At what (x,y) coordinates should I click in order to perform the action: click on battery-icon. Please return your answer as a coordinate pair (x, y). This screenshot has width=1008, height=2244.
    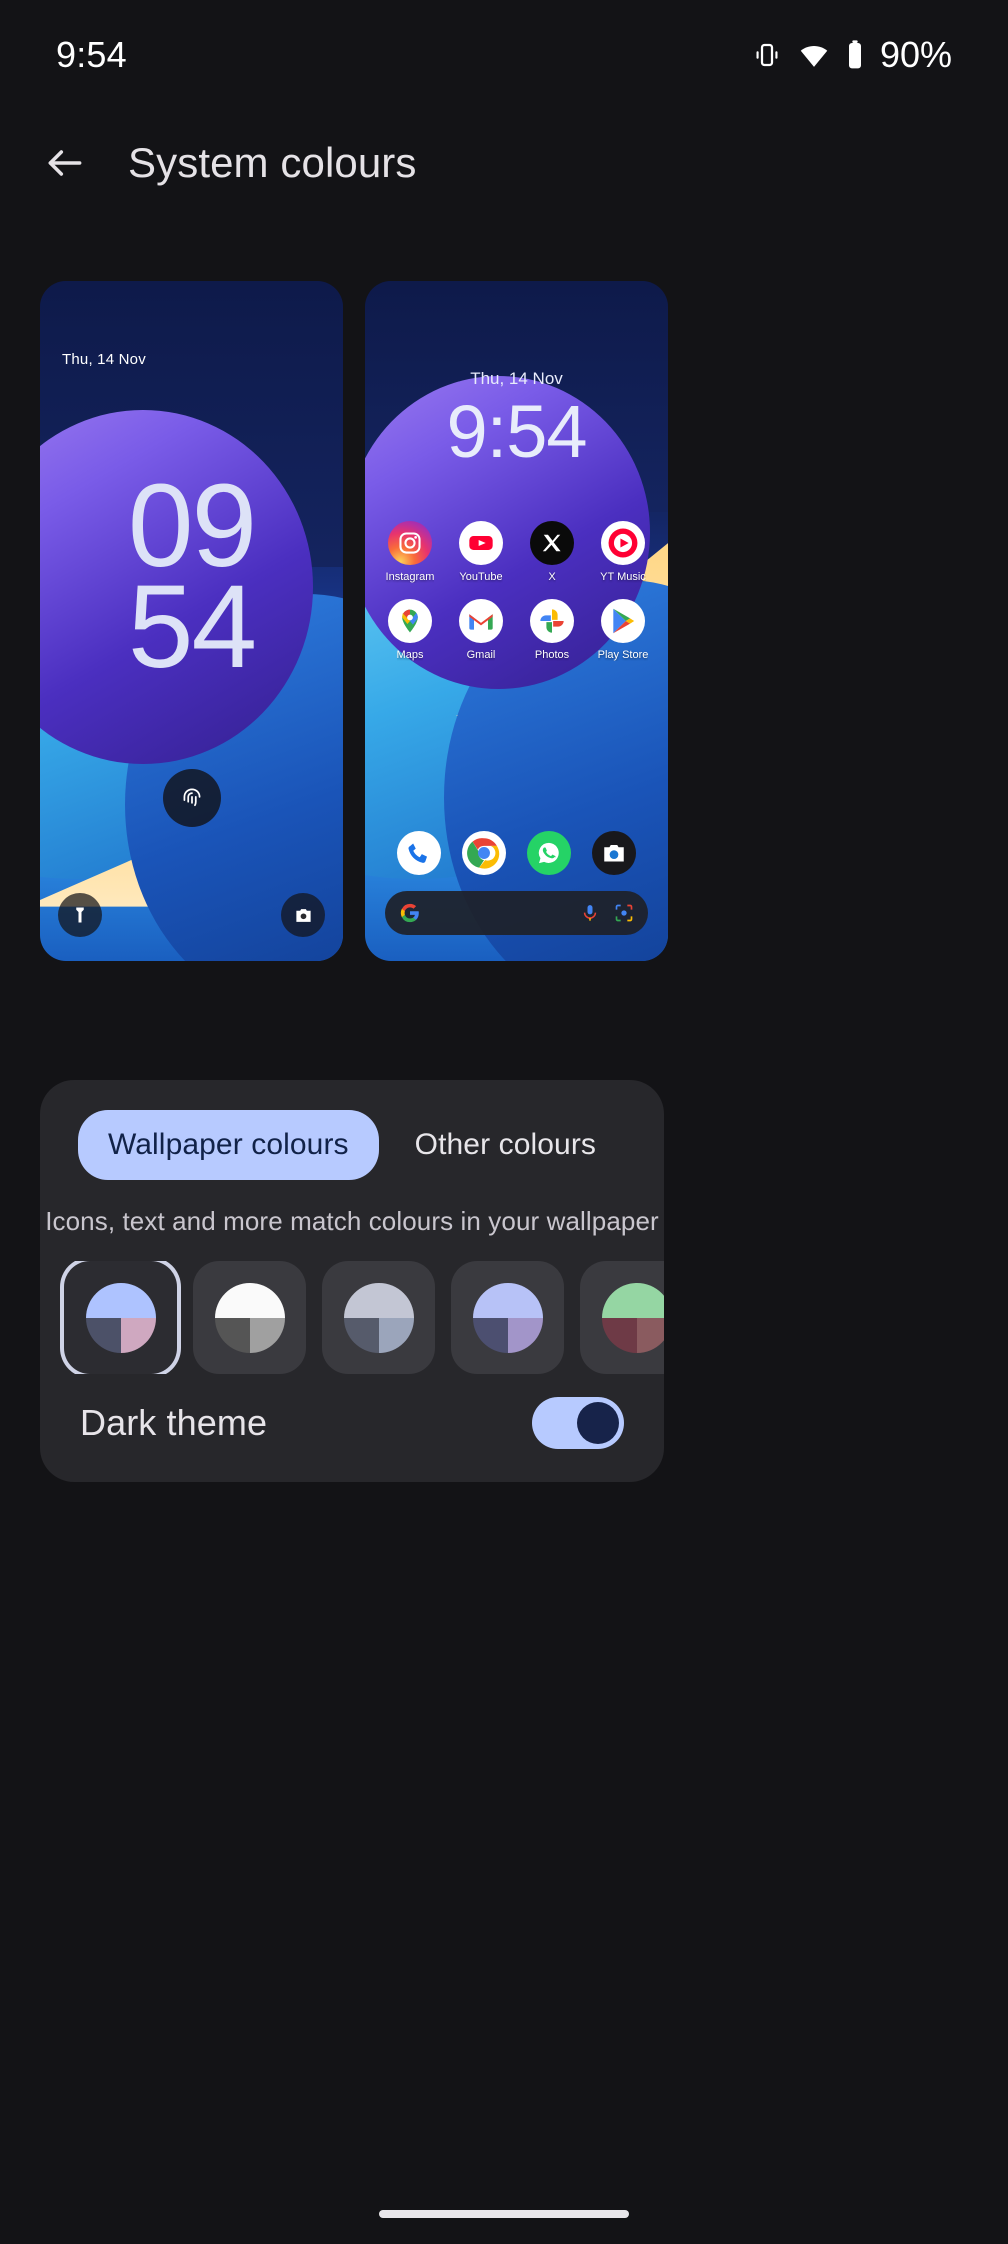
    Looking at the image, I should click on (854, 54).